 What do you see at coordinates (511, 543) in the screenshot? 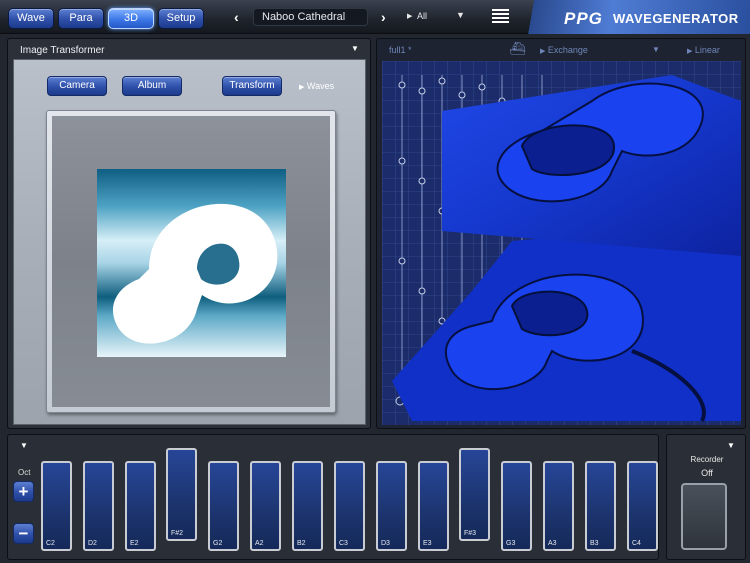
I see `key-label: G3` at bounding box center [511, 543].